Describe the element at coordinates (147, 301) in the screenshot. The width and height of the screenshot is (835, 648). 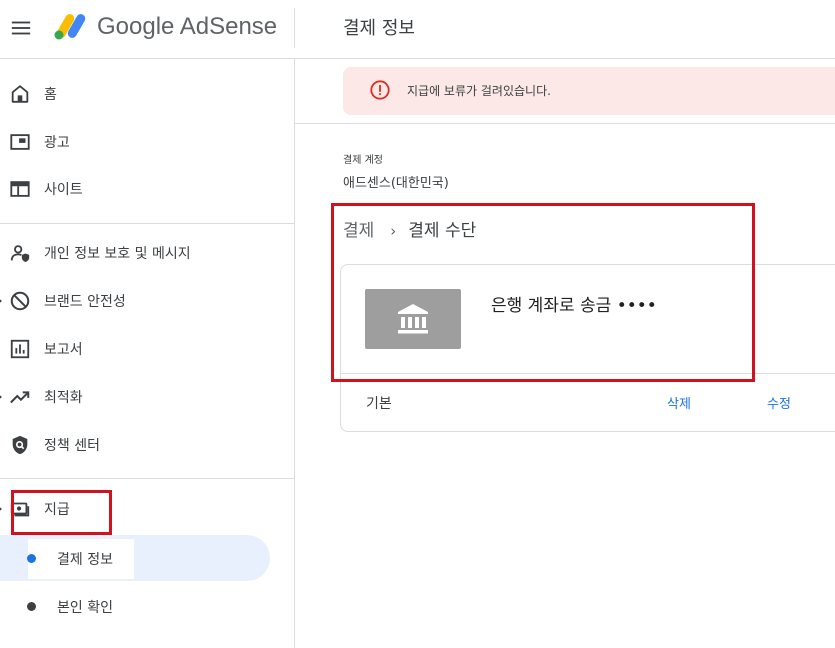
I see `sidebar-item-brand-safety: 브랜드 안전성` at that location.